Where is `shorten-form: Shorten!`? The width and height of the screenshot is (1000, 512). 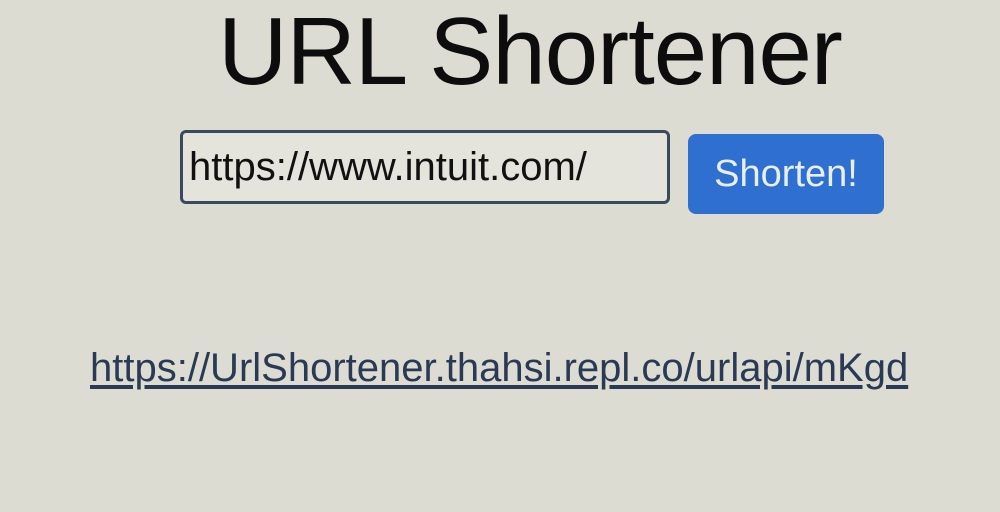
shorten-form: Shorten! is located at coordinates (532, 172).